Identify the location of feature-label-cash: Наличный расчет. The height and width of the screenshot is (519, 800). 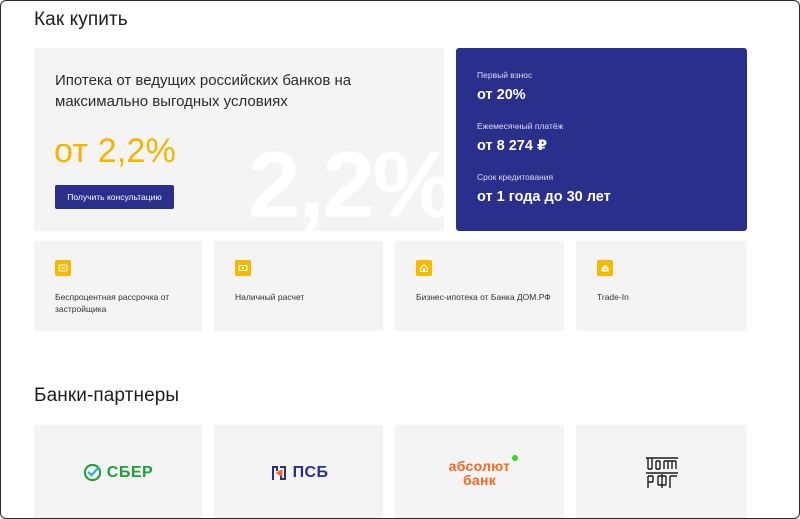
(270, 297).